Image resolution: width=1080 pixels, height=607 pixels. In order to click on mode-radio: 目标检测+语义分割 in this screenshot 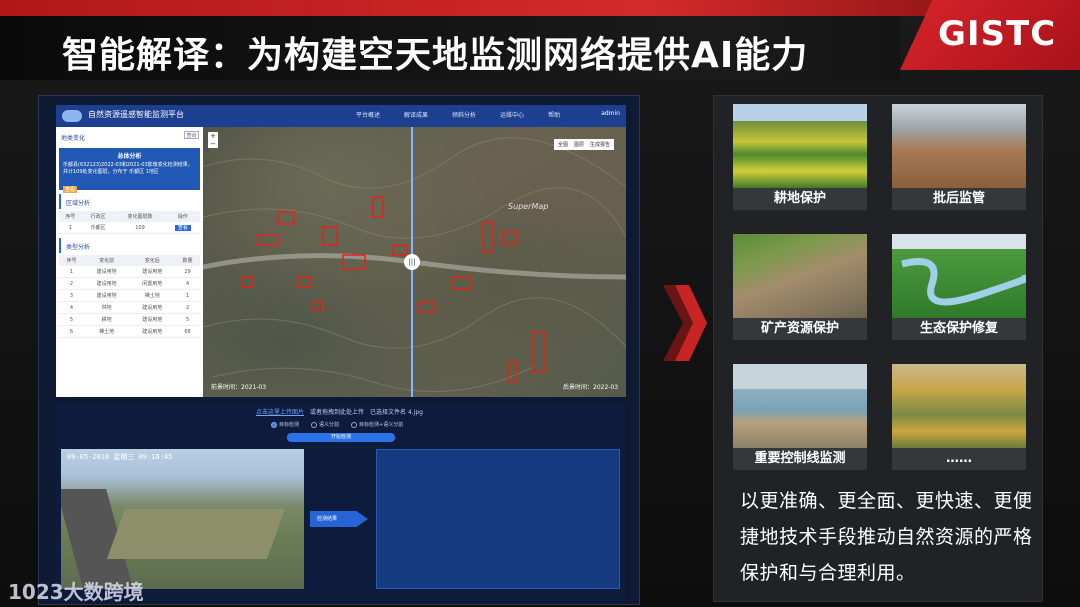, I will do `click(377, 424)`.